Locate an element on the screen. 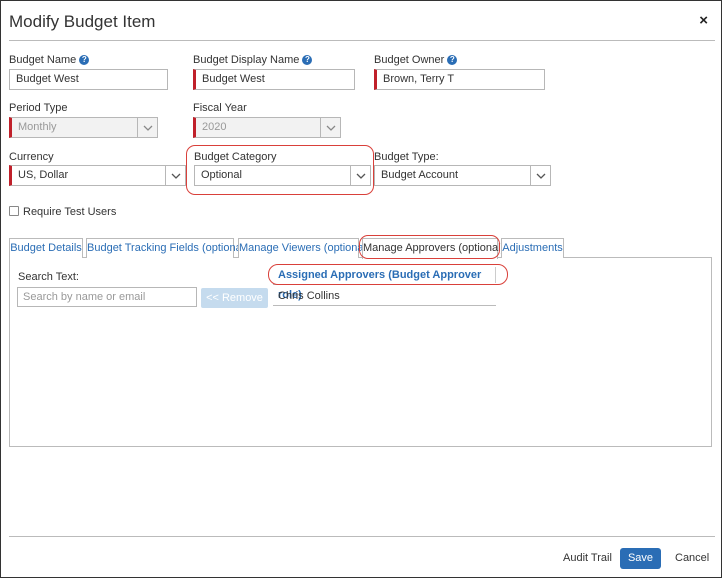 Image resolution: width=722 pixels, height=578 pixels. currency-value: US, Dollar is located at coordinates (43, 175).